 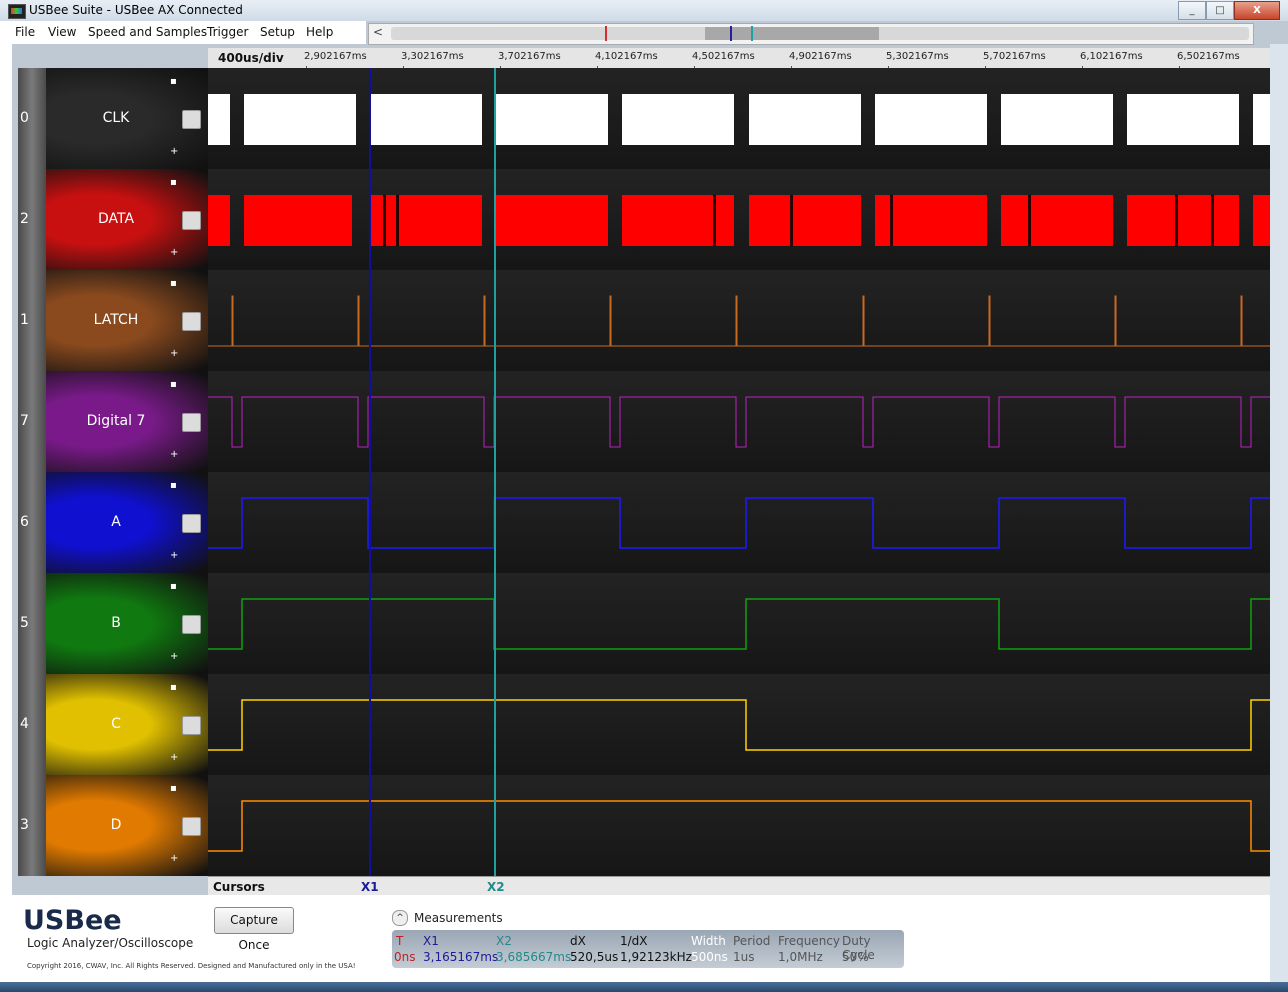 I want to click on data-glitch, so click(x=397, y=220).